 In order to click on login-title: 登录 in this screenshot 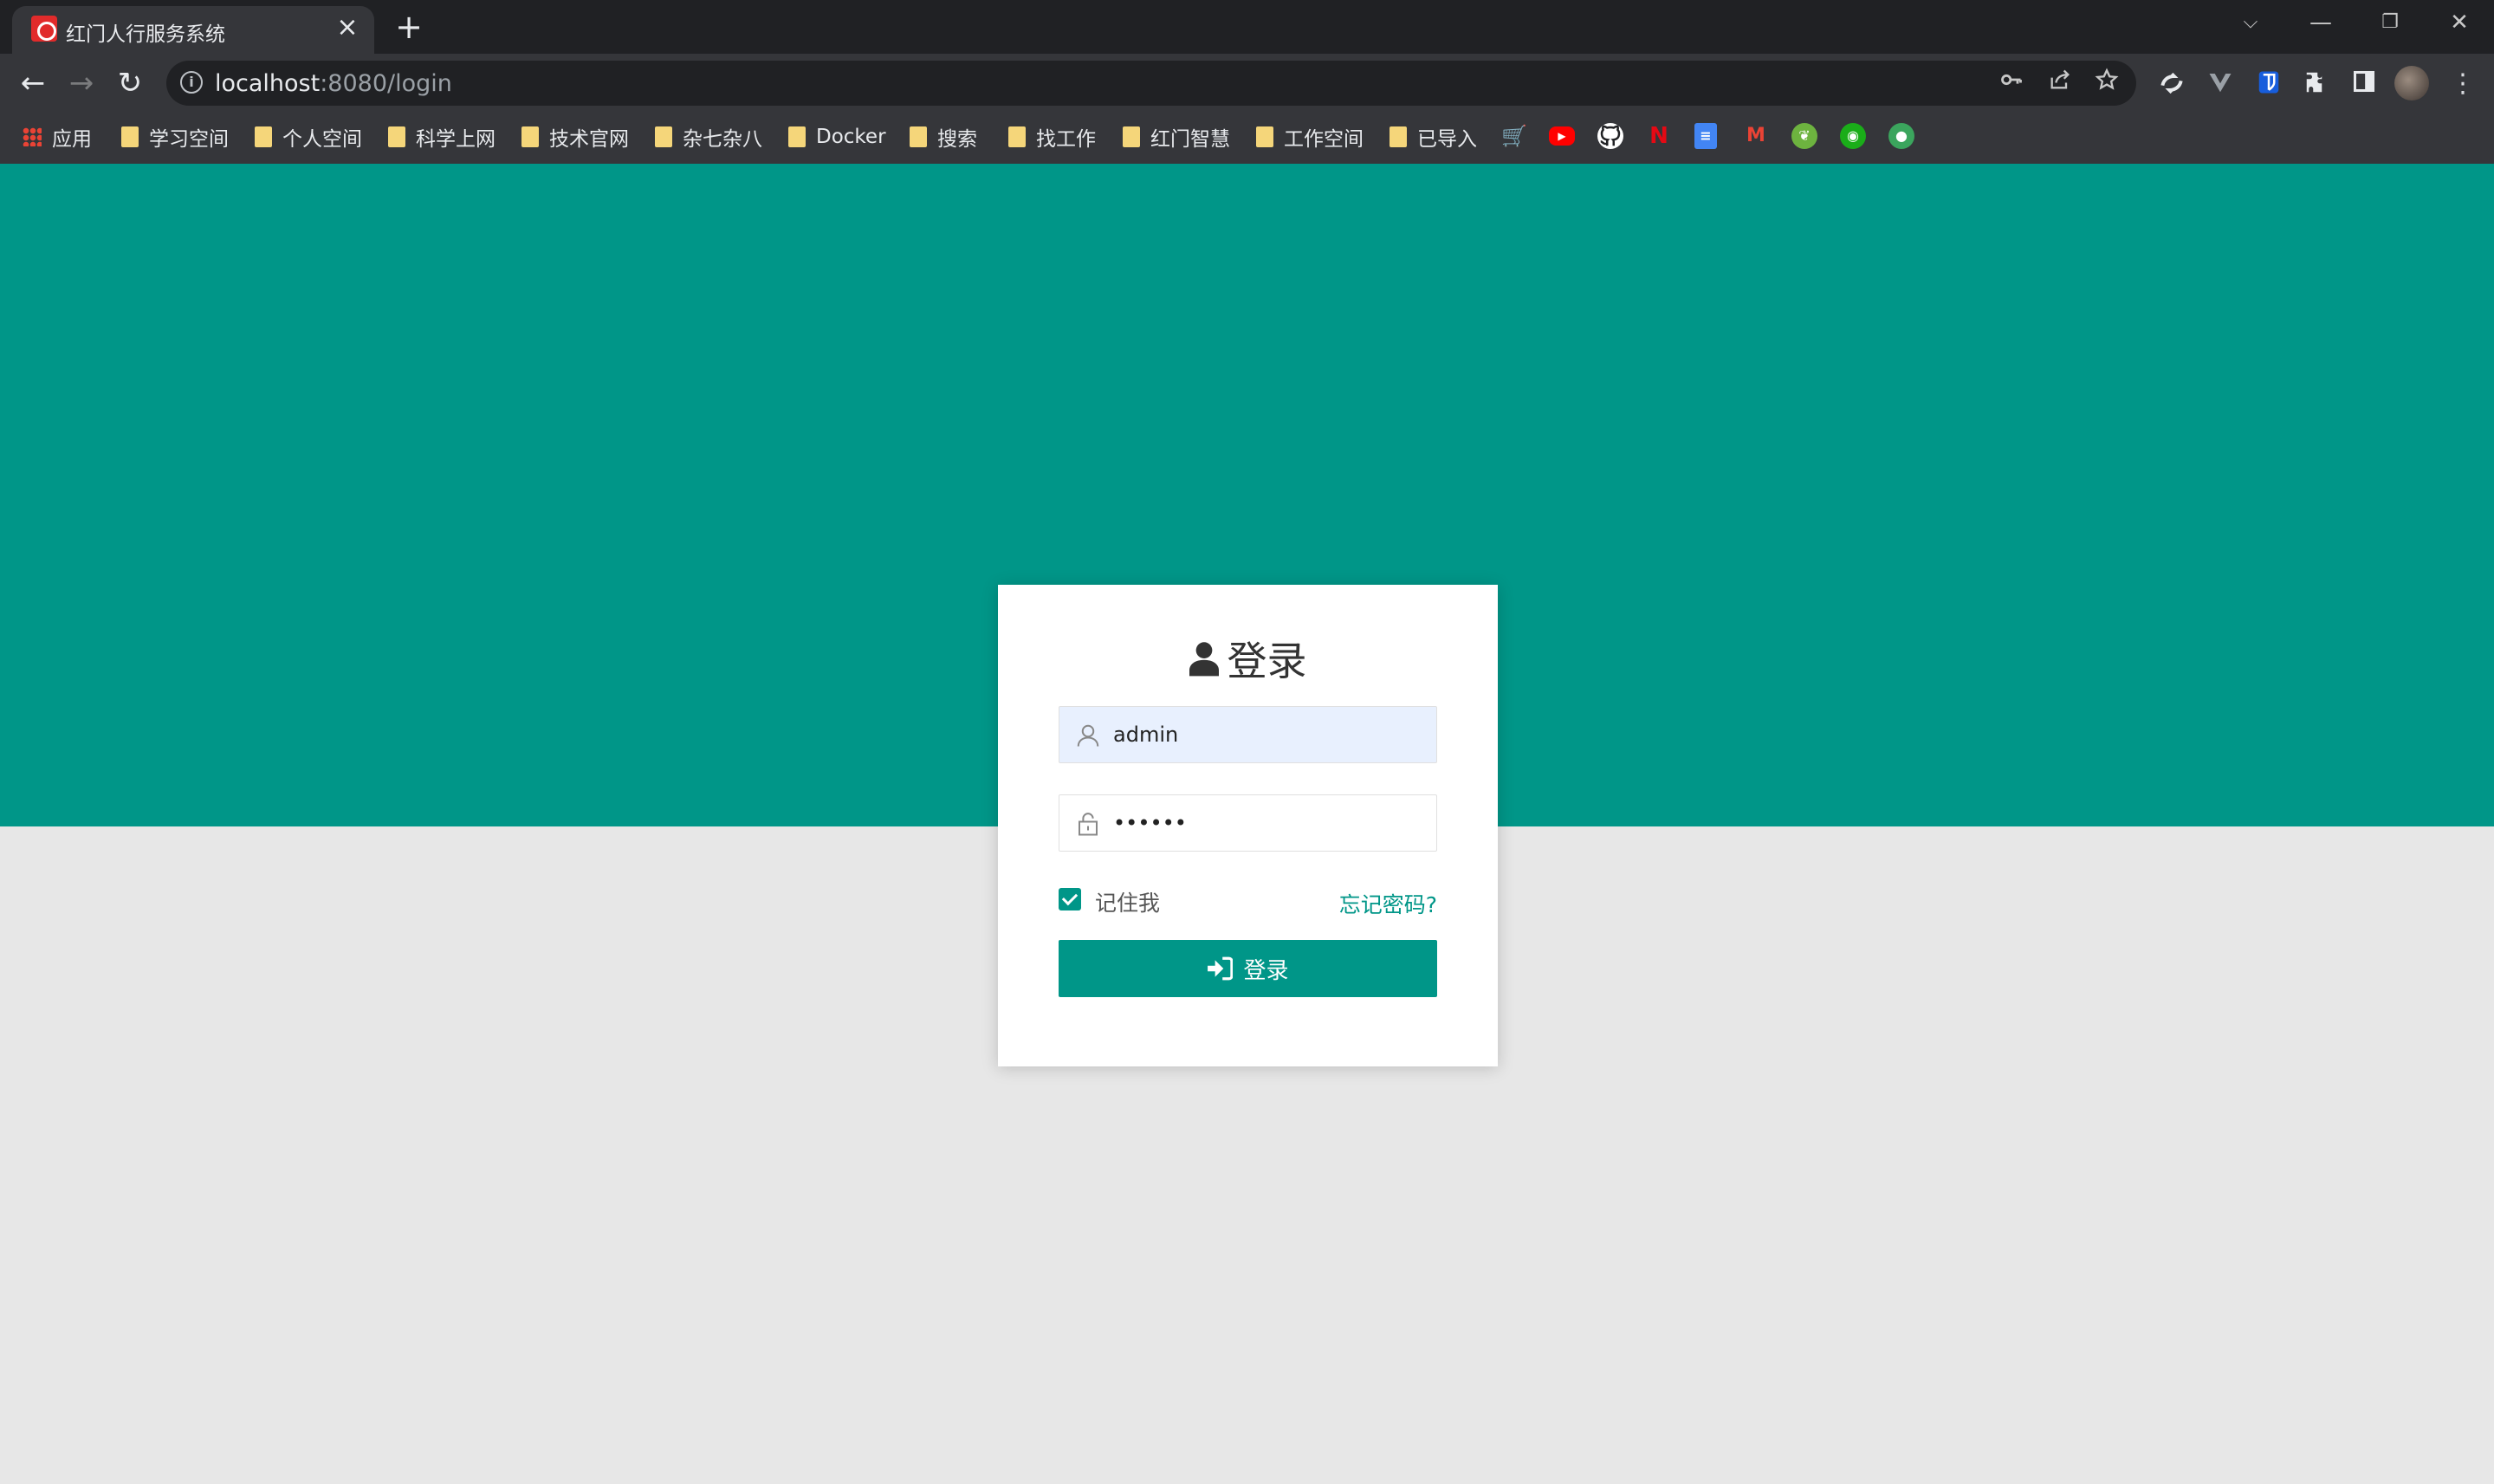, I will do `click(1248, 658)`.